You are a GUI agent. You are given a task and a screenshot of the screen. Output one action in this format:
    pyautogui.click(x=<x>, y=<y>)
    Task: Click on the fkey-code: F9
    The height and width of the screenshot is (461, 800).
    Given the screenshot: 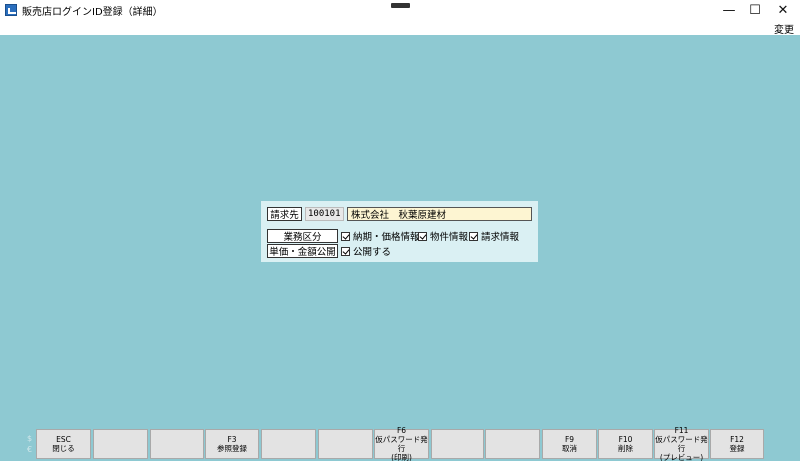 What is the action you would take?
    pyautogui.click(x=569, y=439)
    